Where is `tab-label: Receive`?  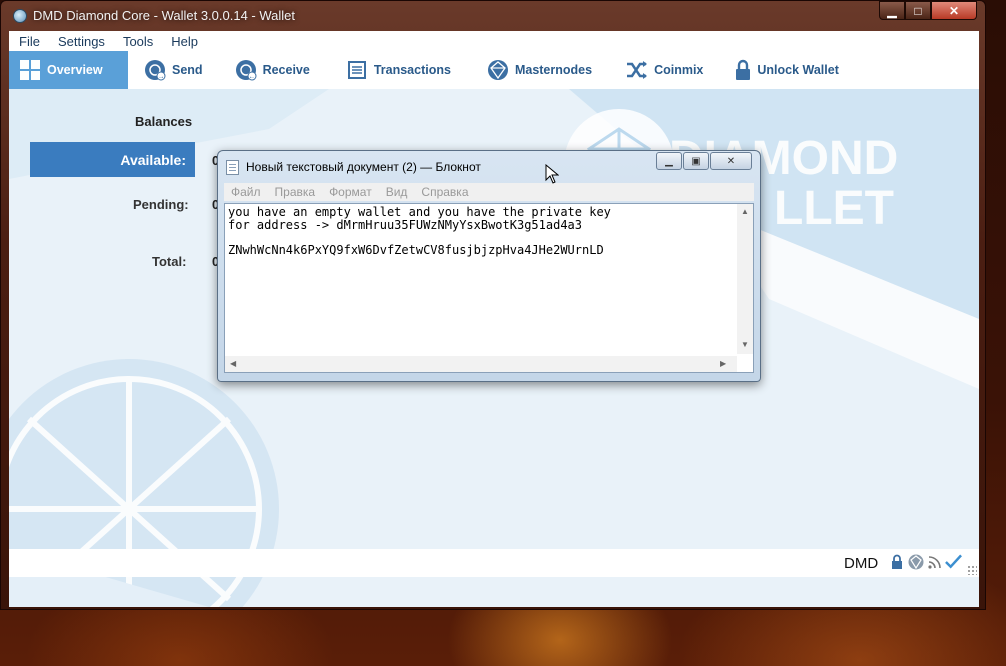
tab-label: Receive is located at coordinates (286, 70).